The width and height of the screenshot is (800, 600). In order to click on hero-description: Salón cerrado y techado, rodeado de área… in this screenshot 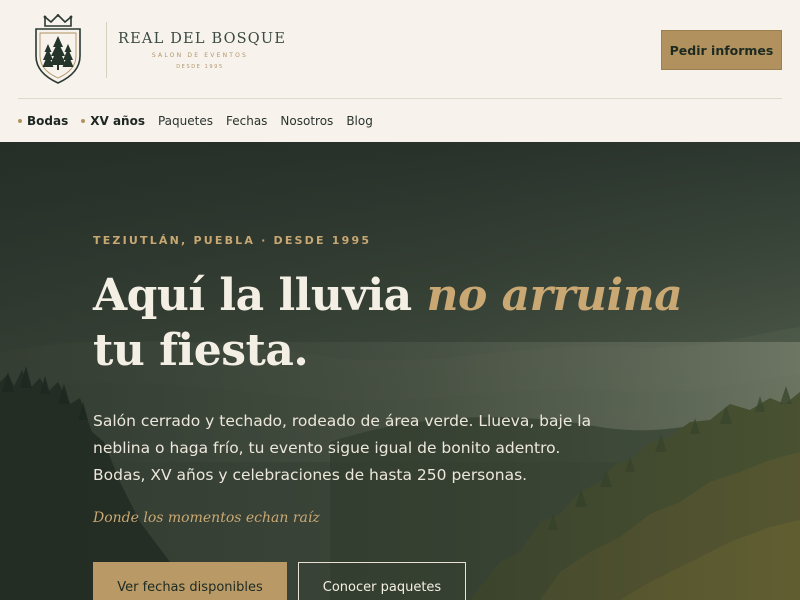, I will do `click(342, 448)`.